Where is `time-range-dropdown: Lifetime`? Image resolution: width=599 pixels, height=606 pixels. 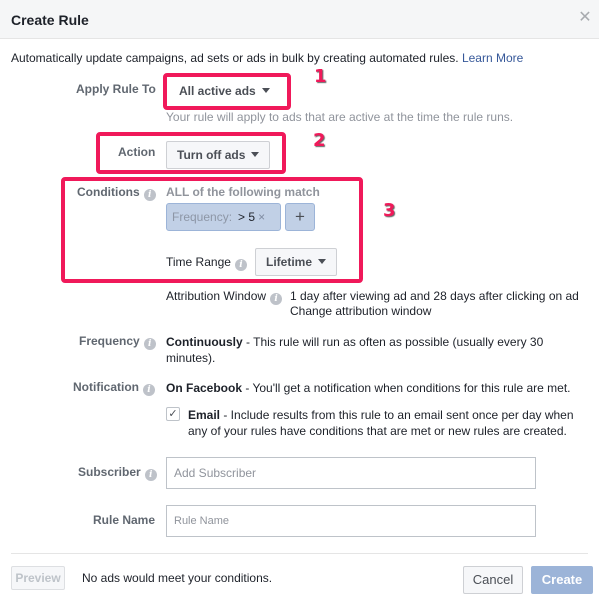
time-range-dropdown: Lifetime is located at coordinates (296, 262).